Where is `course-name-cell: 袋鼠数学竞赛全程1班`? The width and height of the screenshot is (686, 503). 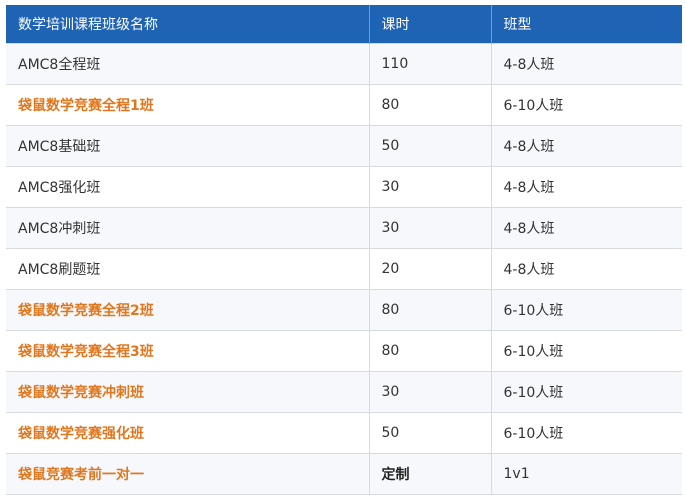 course-name-cell: 袋鼠数学竞赛全程1班 is located at coordinates (188, 105).